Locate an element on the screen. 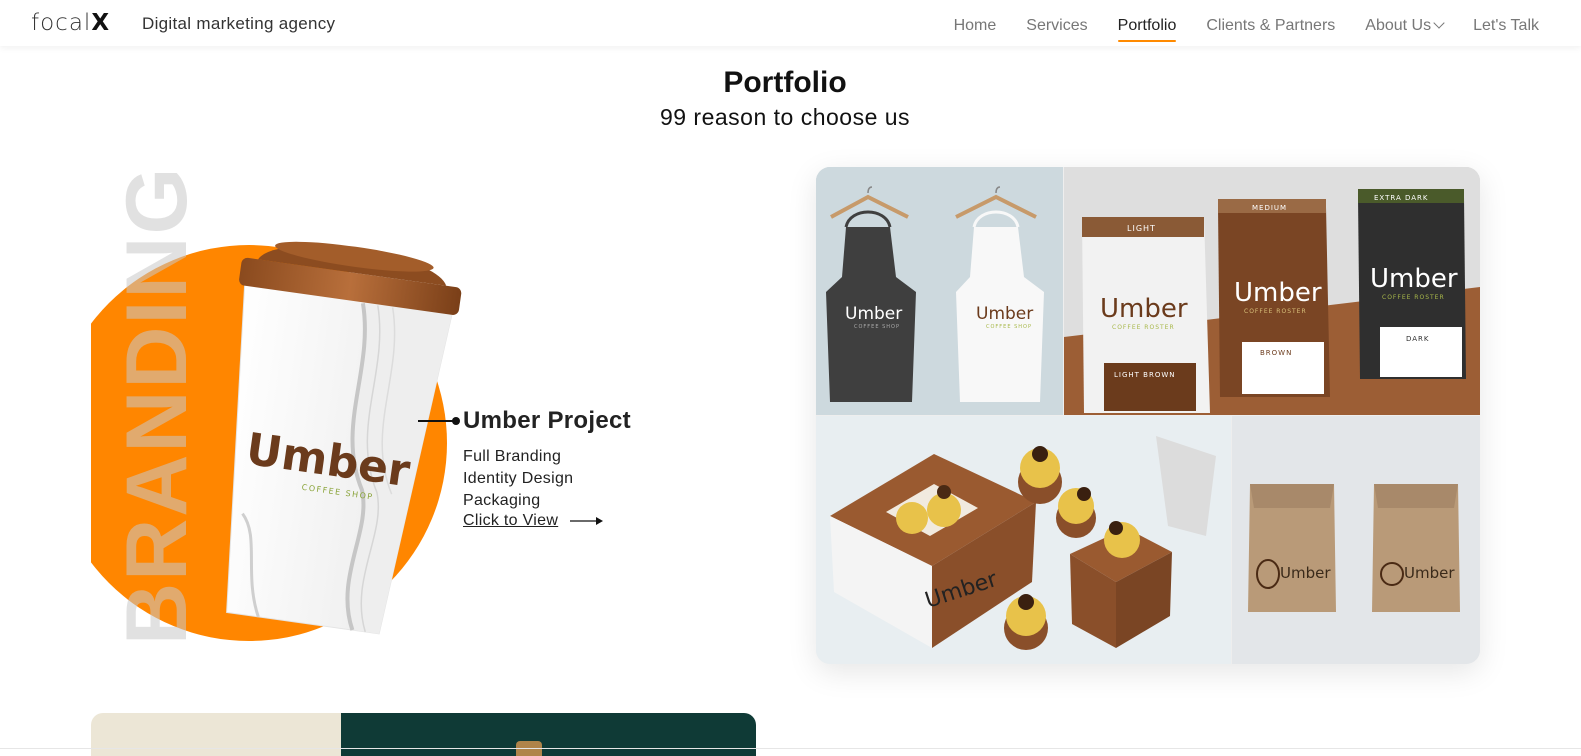 This screenshot has height=756, width=1581. focalx-logo: focalX is located at coordinates (70, 23).